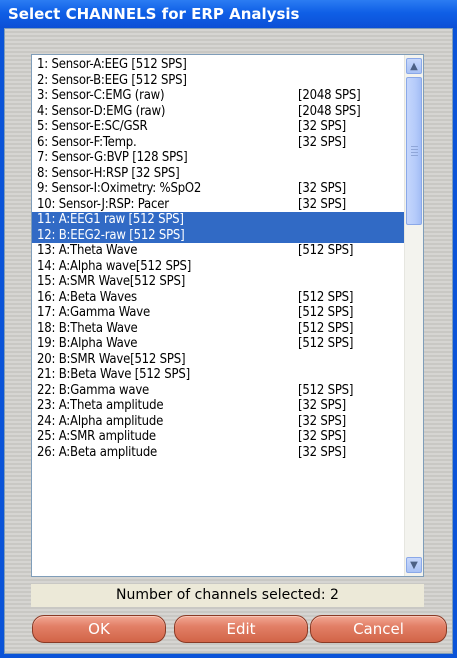 The image size is (457, 658). I want to click on channel-list-item: 23: A:Theta amplitude [32 SPS], so click(219, 406).